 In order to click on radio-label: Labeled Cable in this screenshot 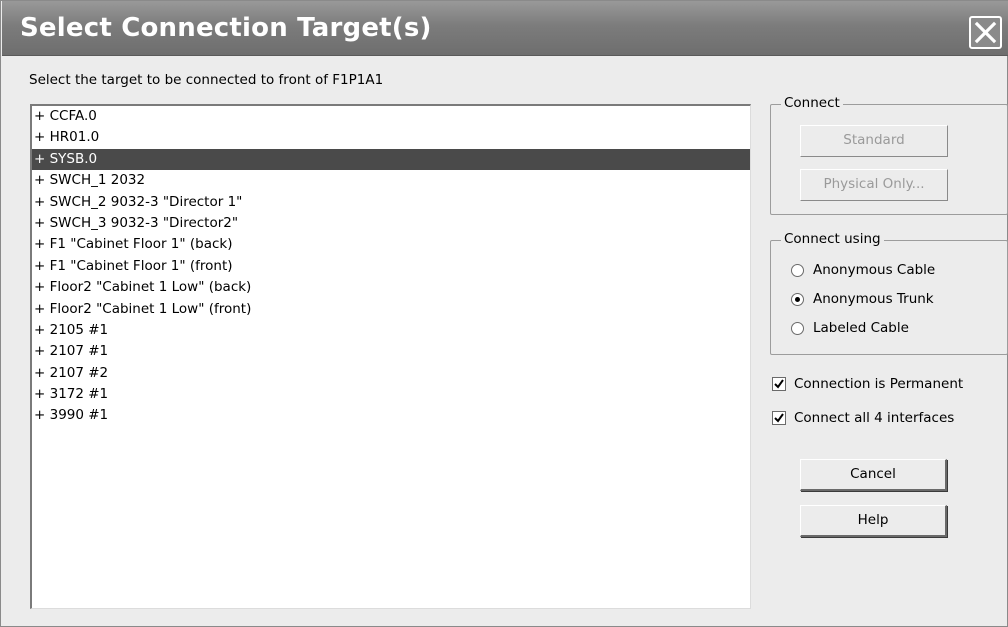, I will do `click(861, 328)`.